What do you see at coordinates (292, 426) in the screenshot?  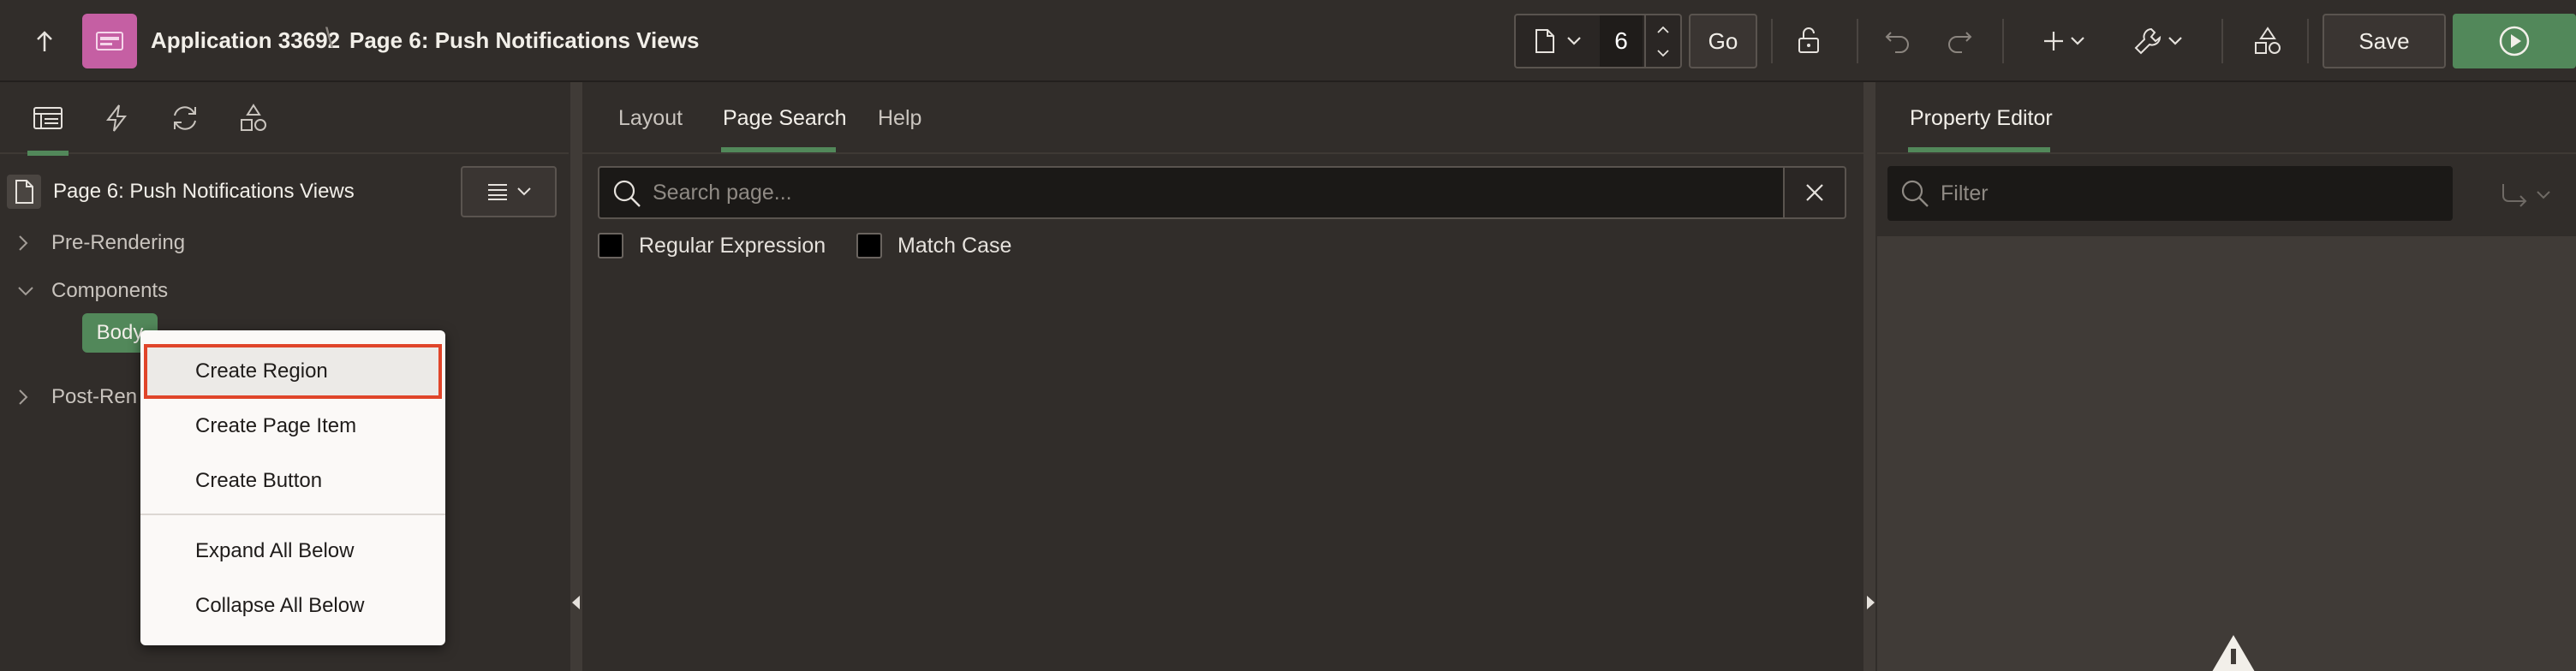 I see `menu-item-create-page-item: Create Page Item` at bounding box center [292, 426].